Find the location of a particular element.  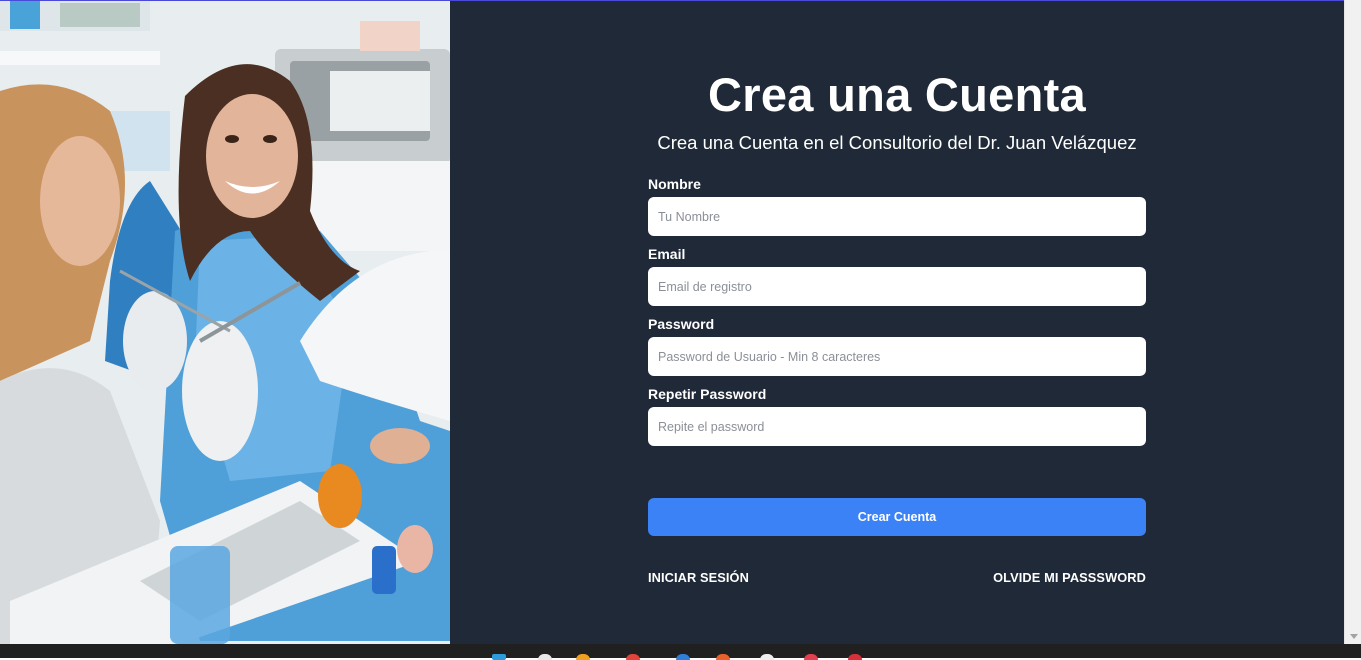

page-title: Crea una Cuenta is located at coordinates (897, 94).